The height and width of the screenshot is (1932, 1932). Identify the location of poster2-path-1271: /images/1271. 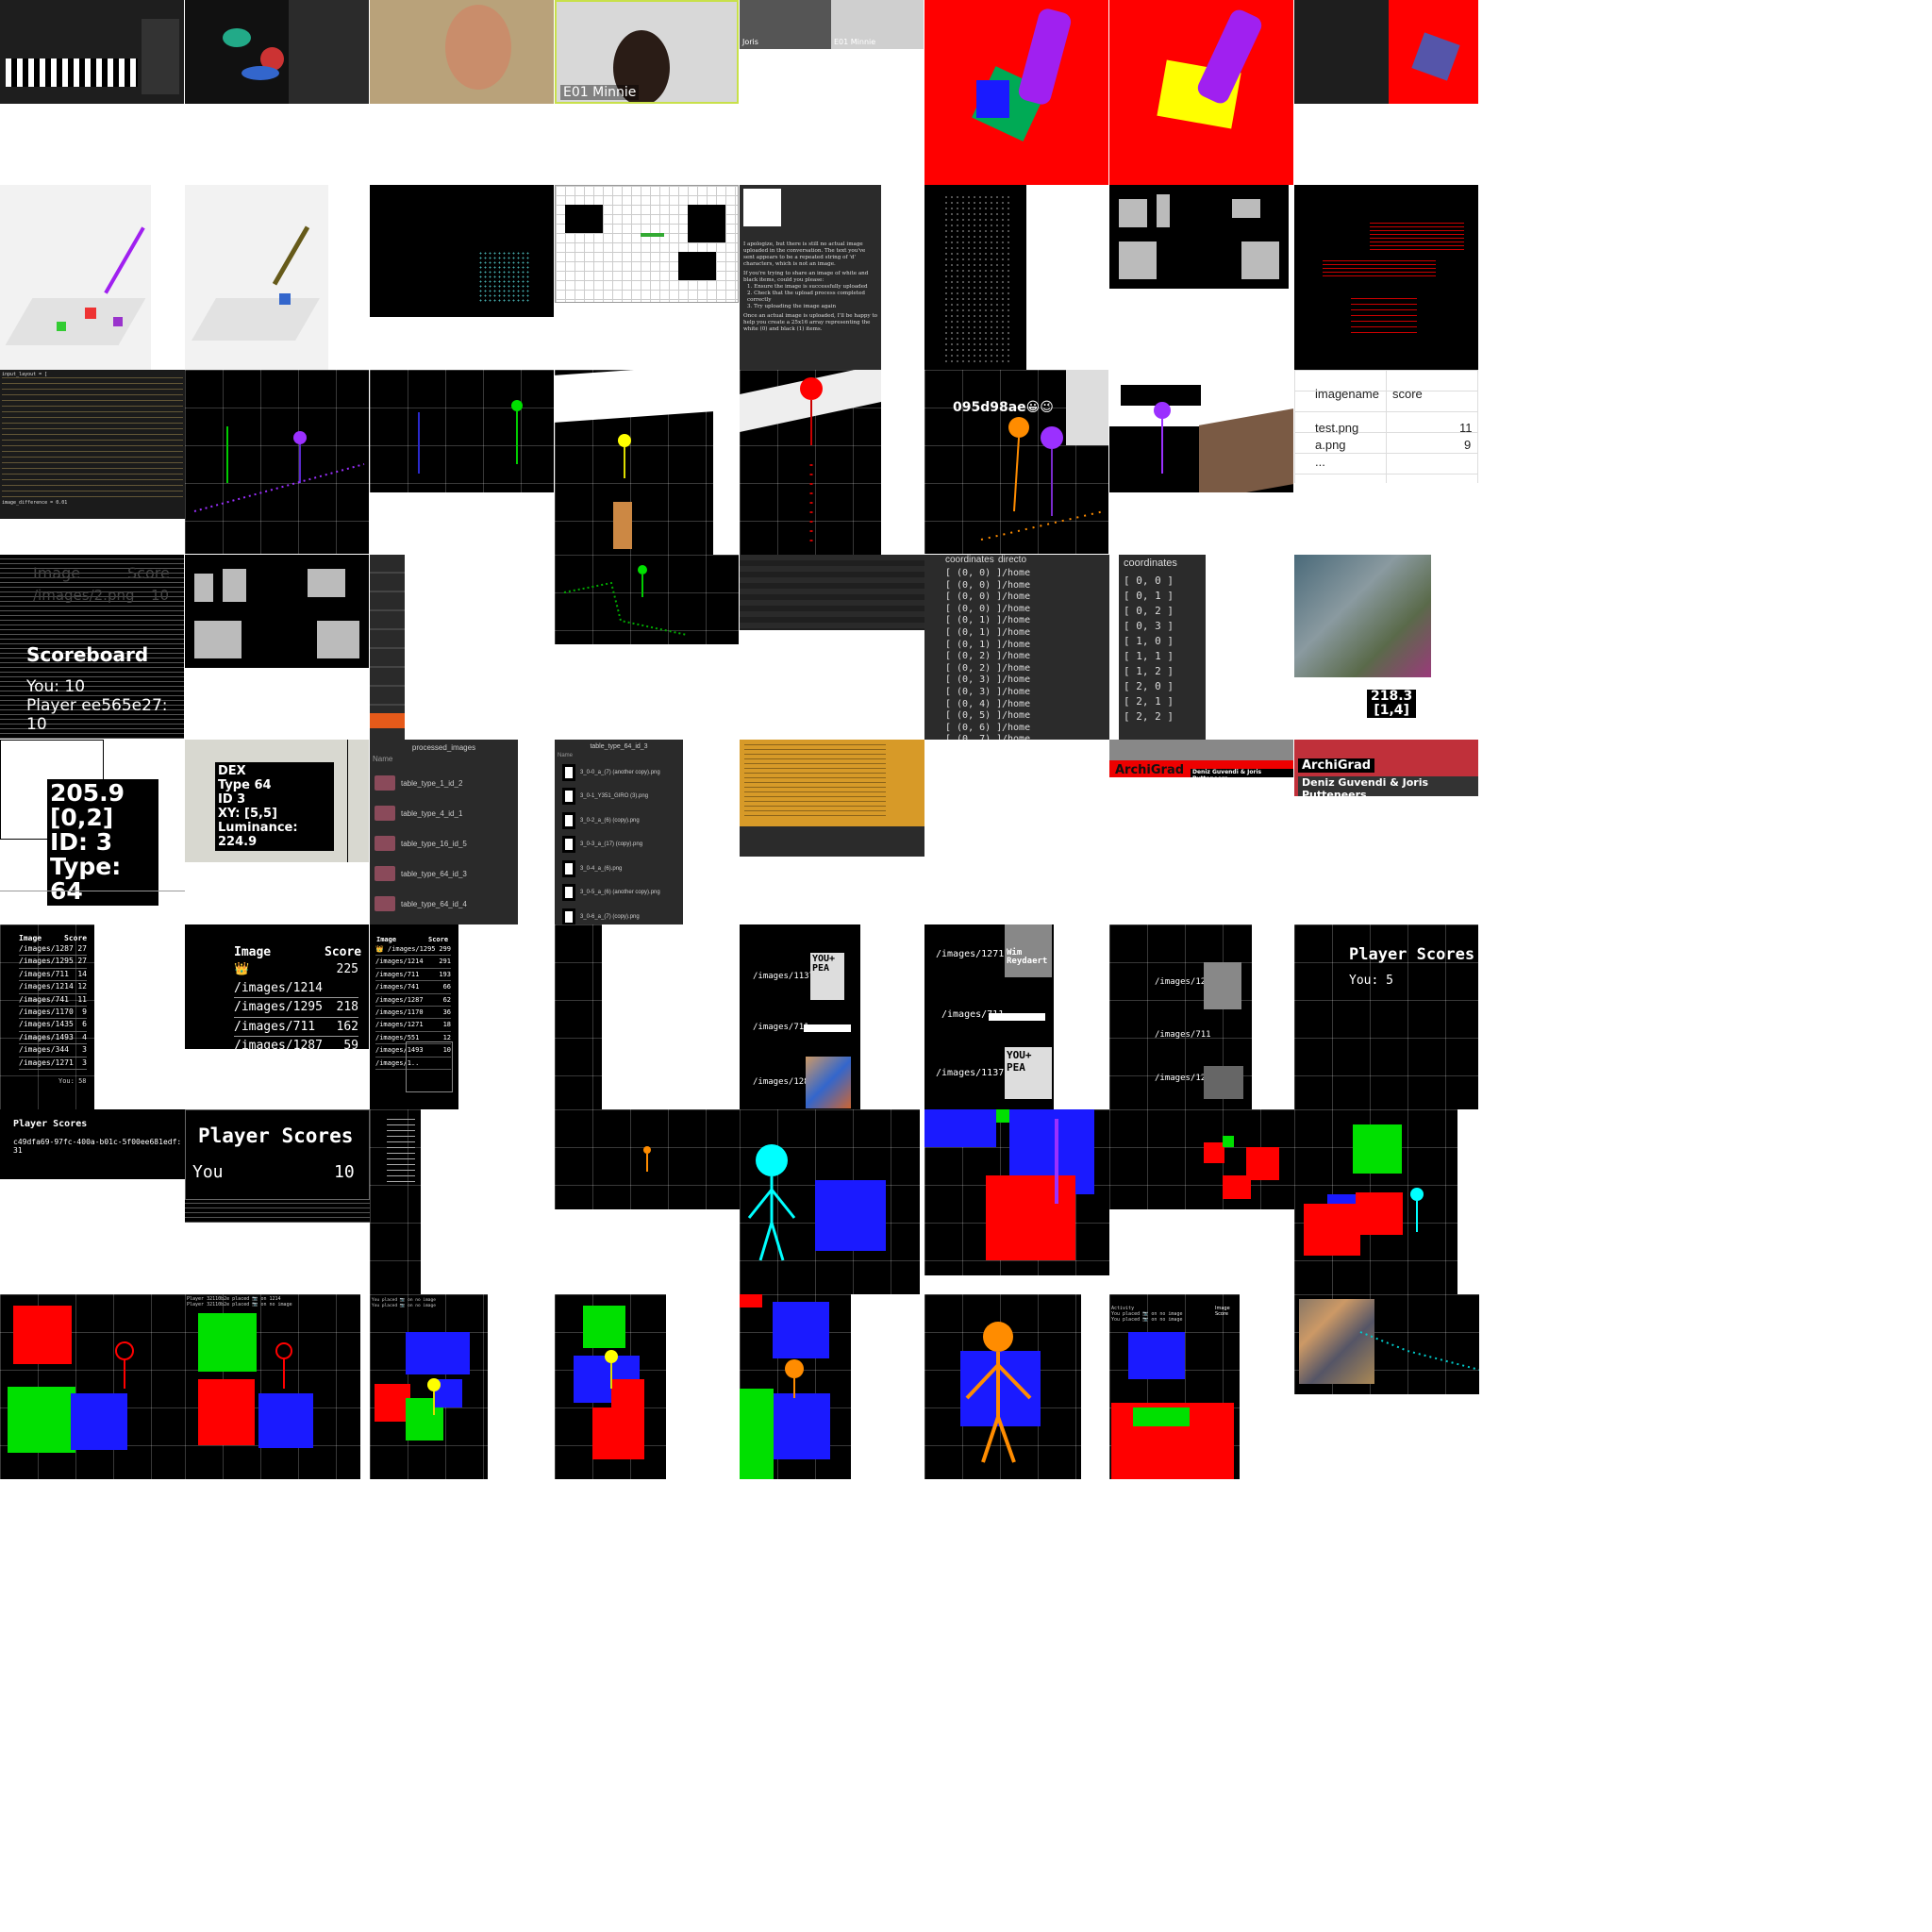
(971, 954).